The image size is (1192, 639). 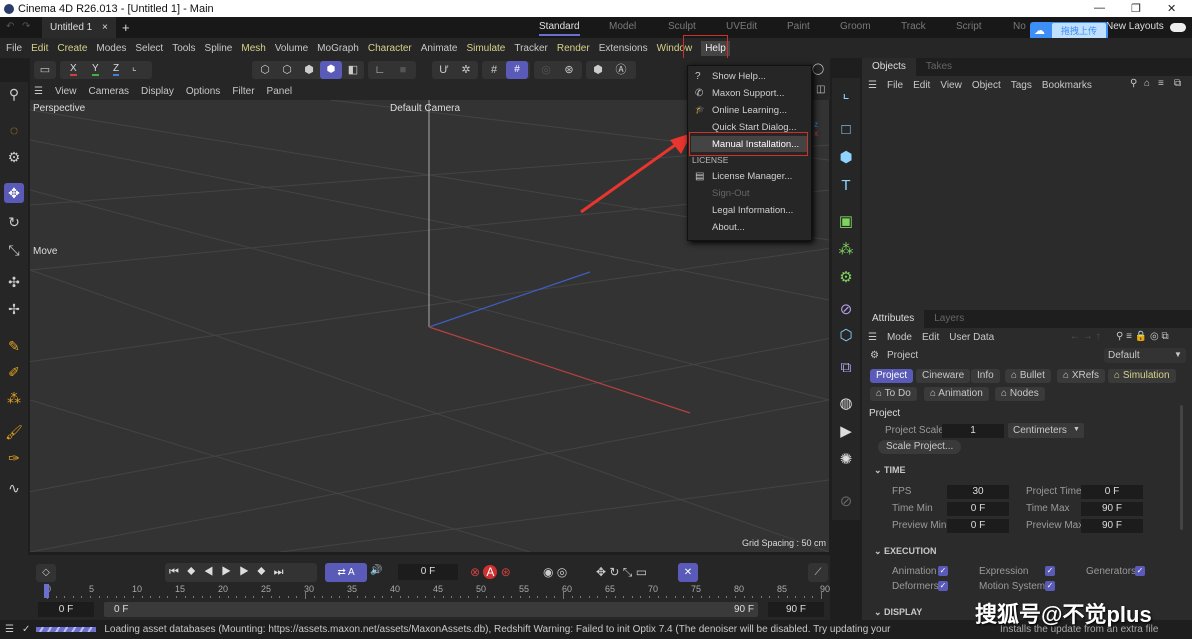 What do you see at coordinates (111, 48) in the screenshot?
I see `menu-modes: Modes` at bounding box center [111, 48].